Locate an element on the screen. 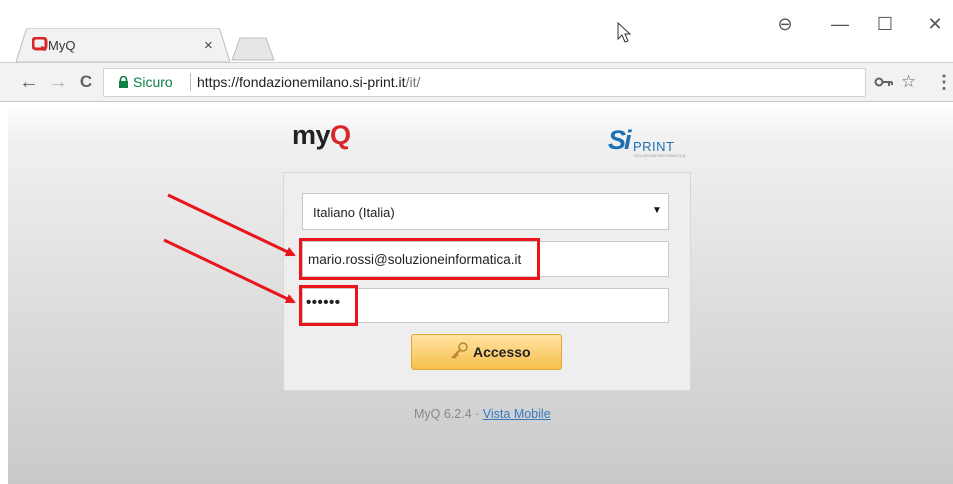 The height and width of the screenshot is (484, 953). arrow-to-email is located at coordinates (231, 225).